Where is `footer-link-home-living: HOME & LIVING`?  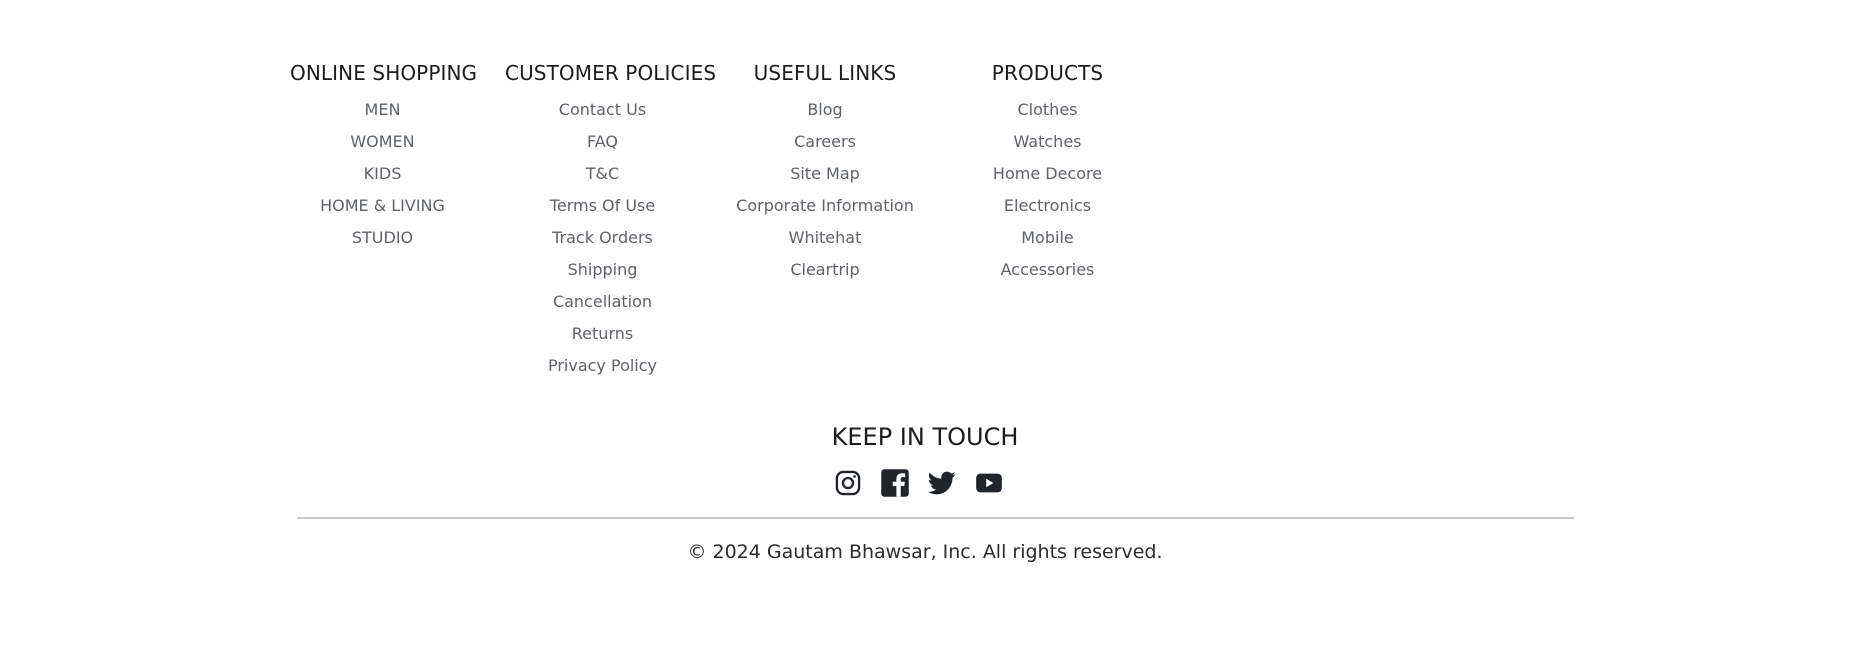 footer-link-home-living: HOME & LIVING is located at coordinates (382, 206).